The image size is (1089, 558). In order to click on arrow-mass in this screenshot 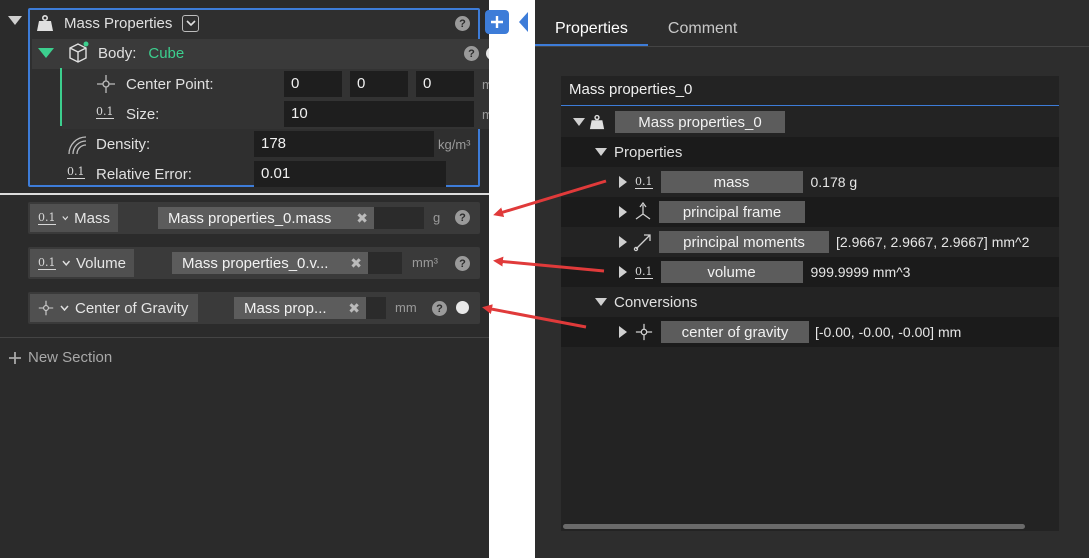, I will do `click(550, 198)`.